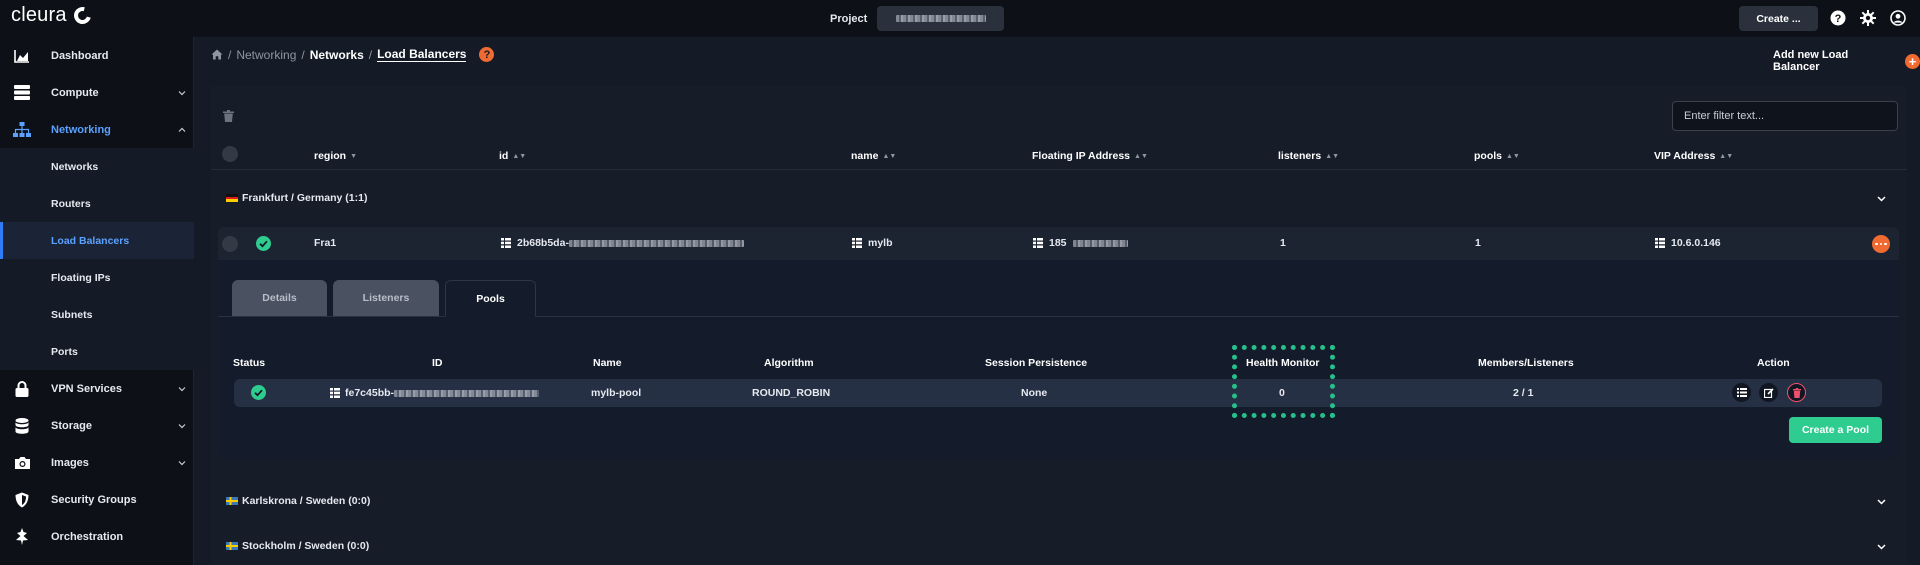 The width and height of the screenshot is (1920, 565). What do you see at coordinates (1283, 243) in the screenshot?
I see `lb-listeners: 1` at bounding box center [1283, 243].